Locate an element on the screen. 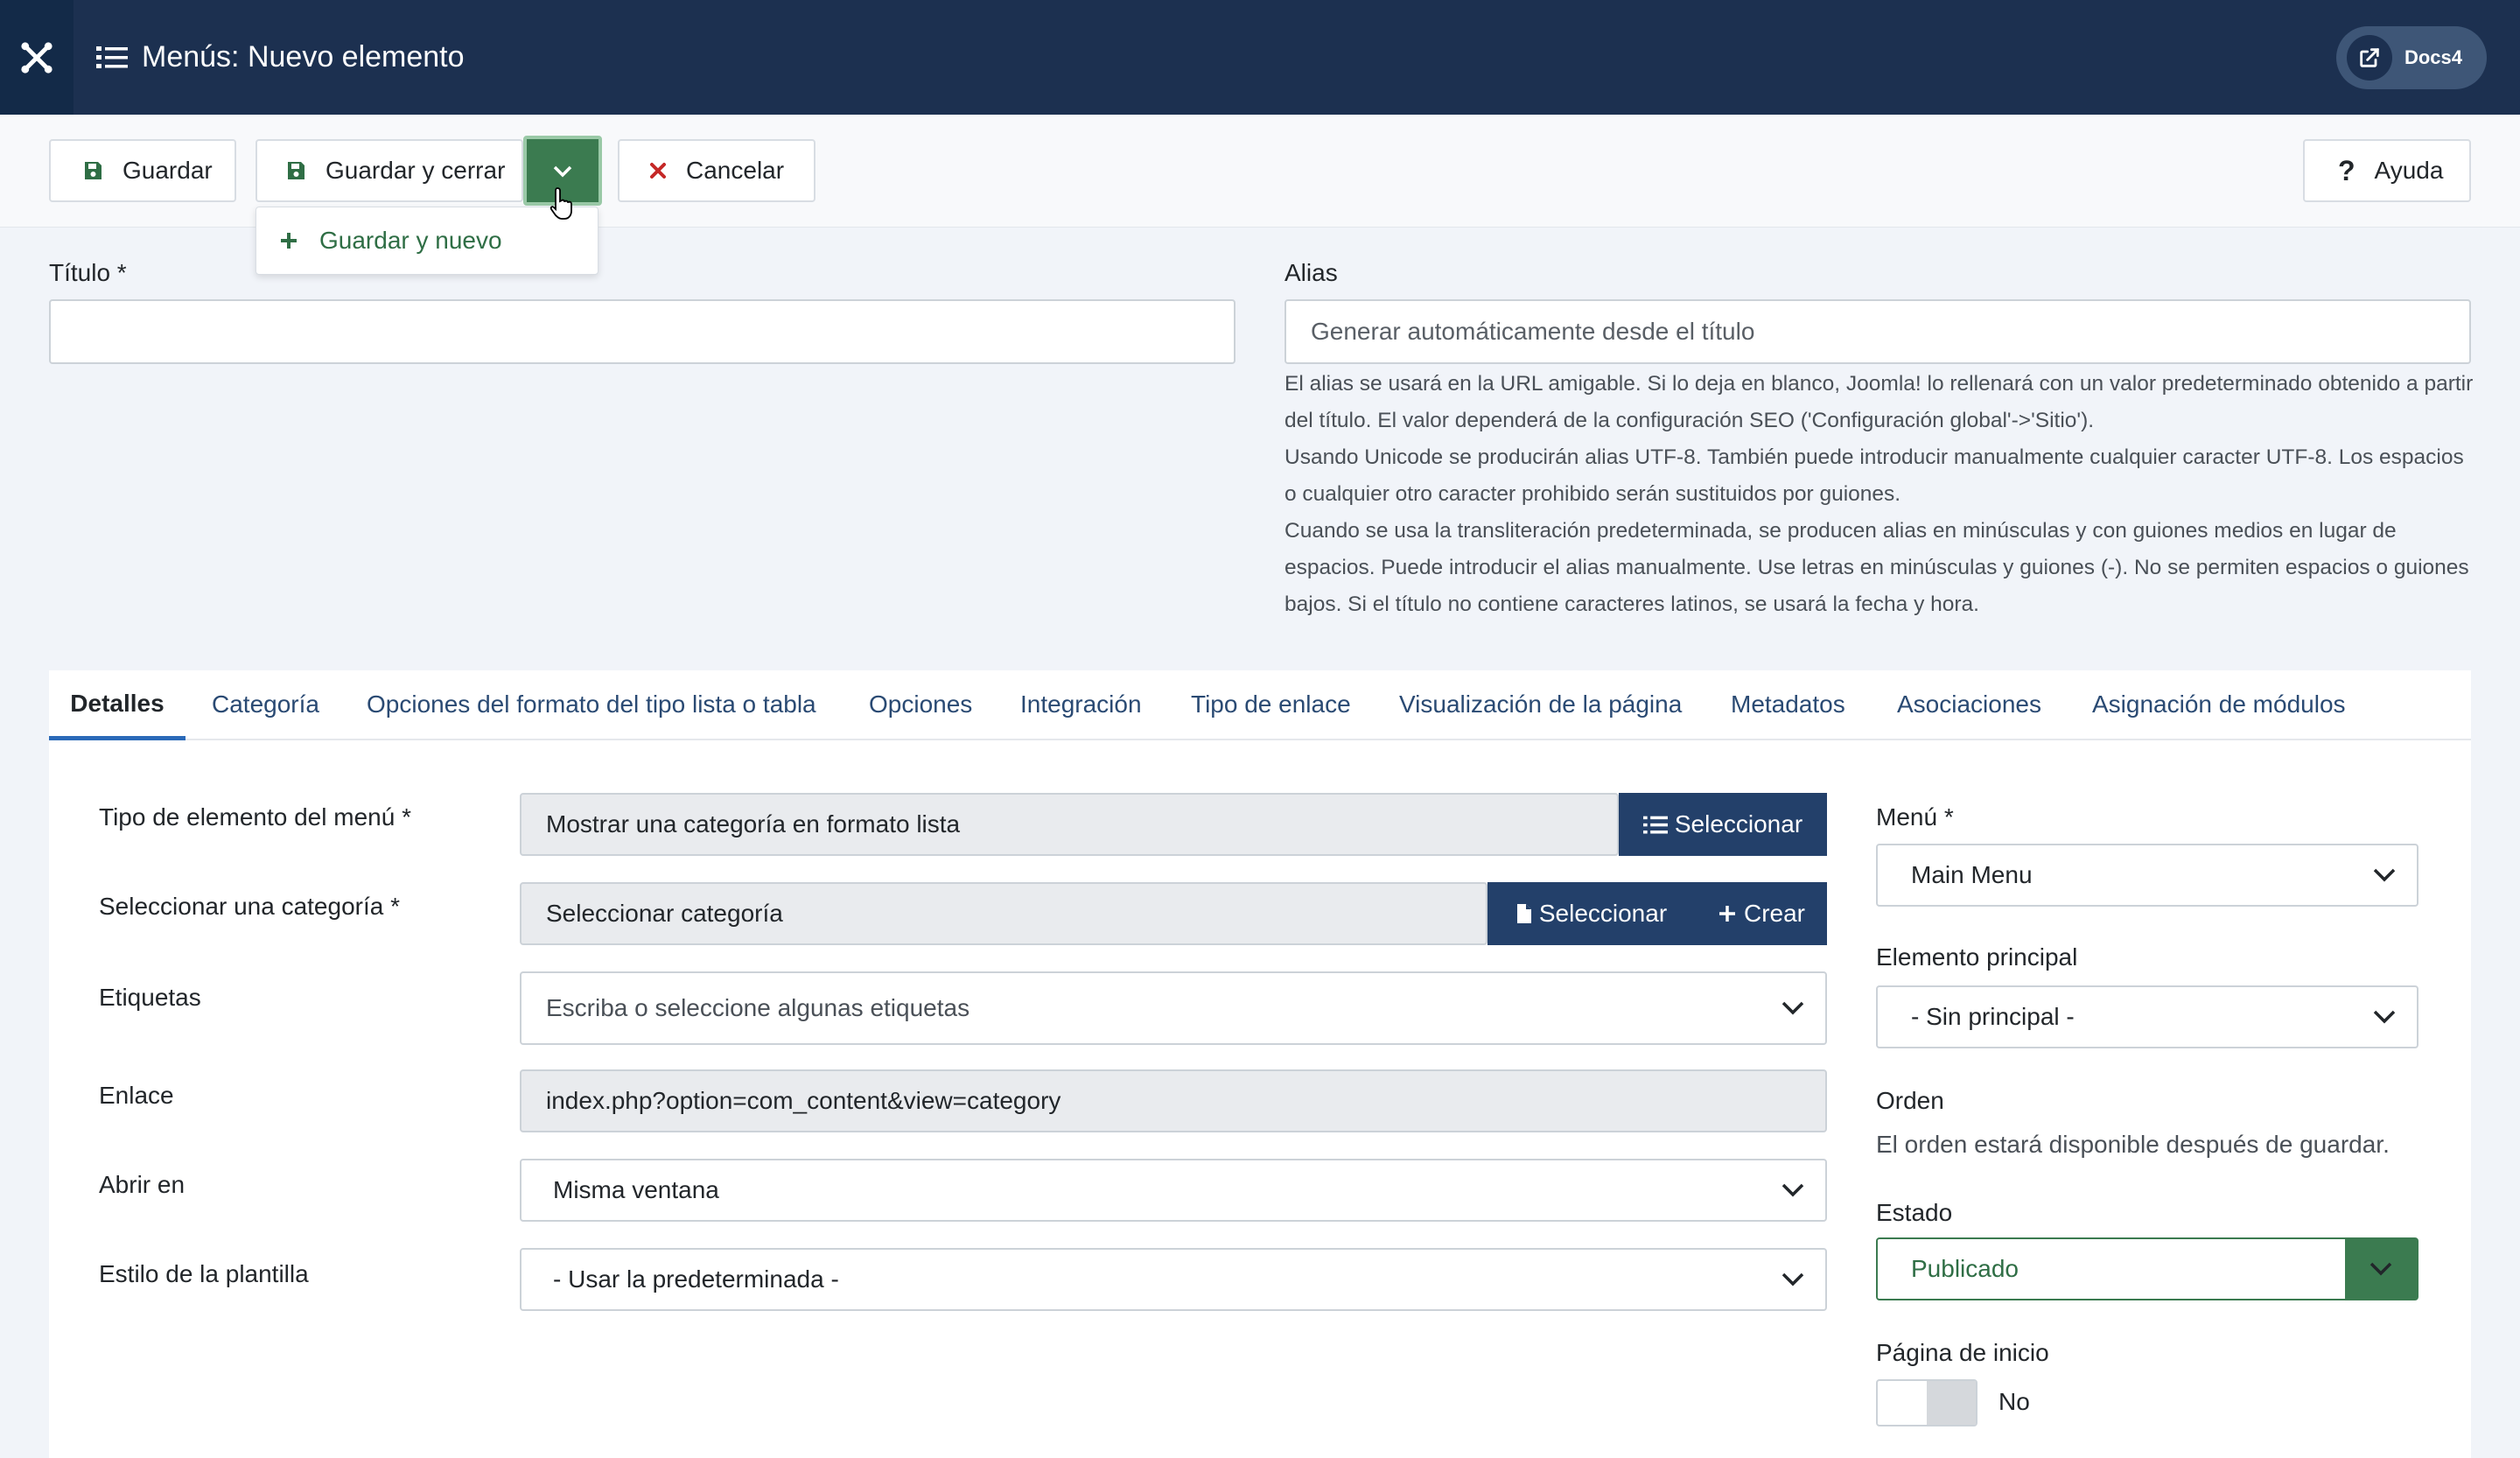 This screenshot has width=2520, height=1458. home-page-toggle is located at coordinates (1927, 1402).